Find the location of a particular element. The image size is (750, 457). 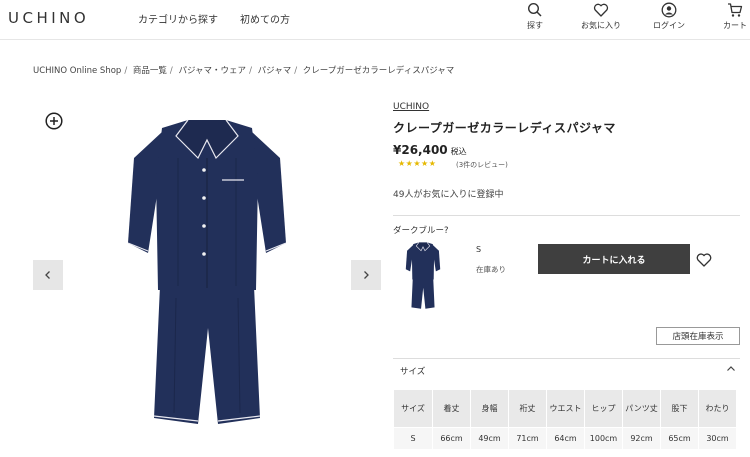

zoom-button is located at coordinates (54, 121).